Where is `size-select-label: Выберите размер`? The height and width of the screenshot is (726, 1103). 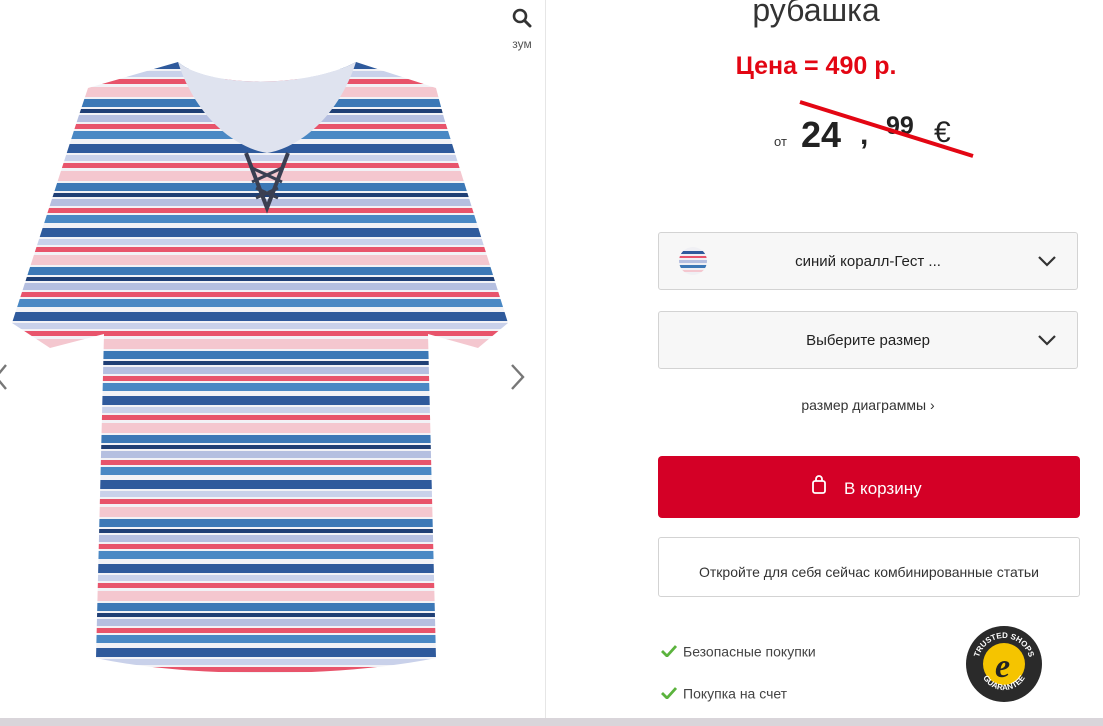 size-select-label: Выберите размер is located at coordinates (868, 340).